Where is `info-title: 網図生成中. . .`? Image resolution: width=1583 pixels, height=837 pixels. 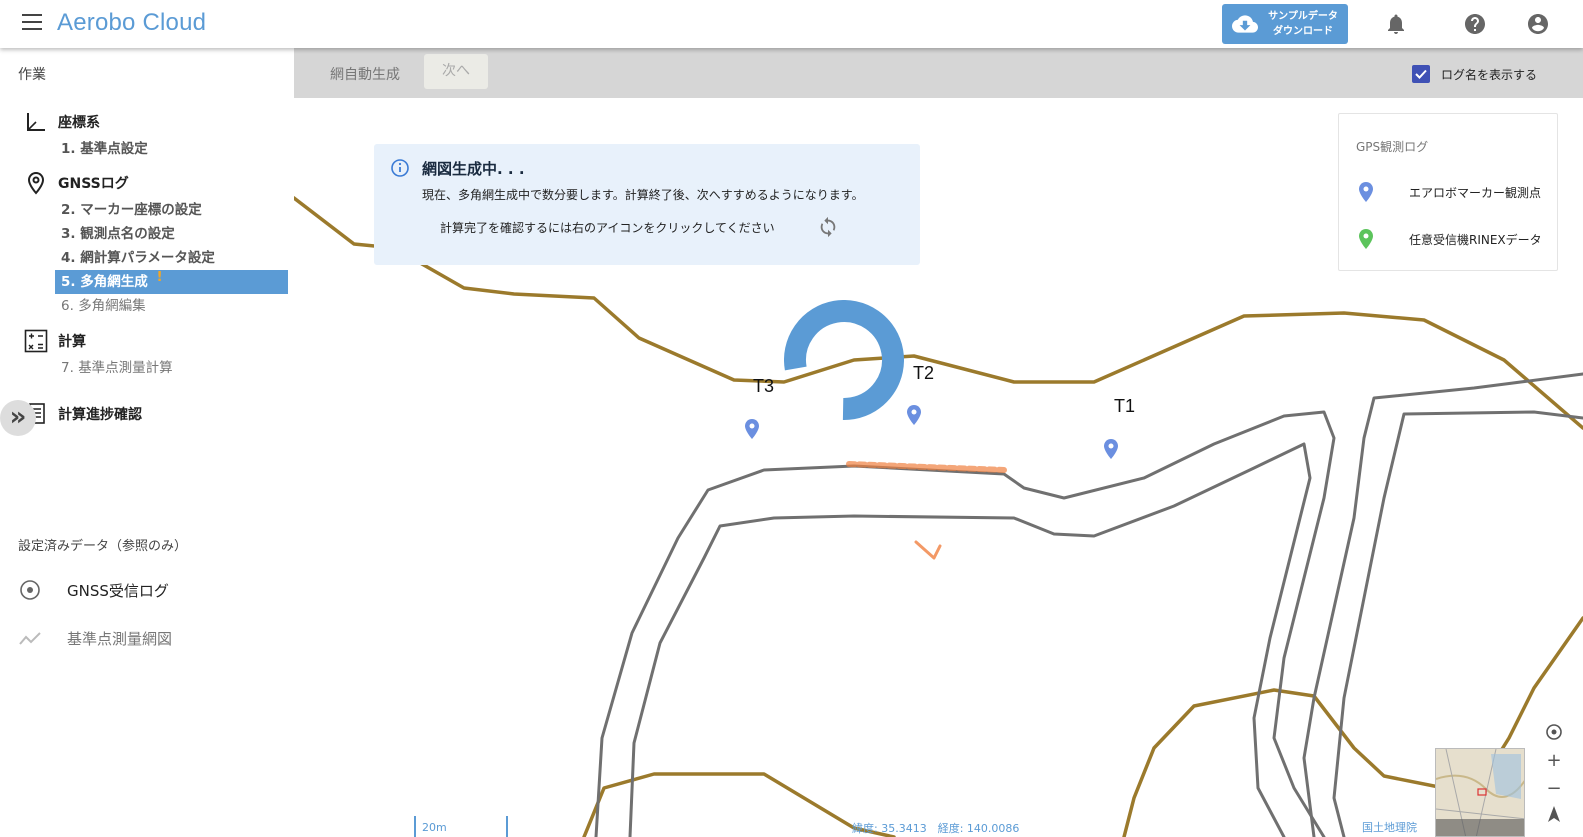
info-title: 網図生成中. . . is located at coordinates (473, 169).